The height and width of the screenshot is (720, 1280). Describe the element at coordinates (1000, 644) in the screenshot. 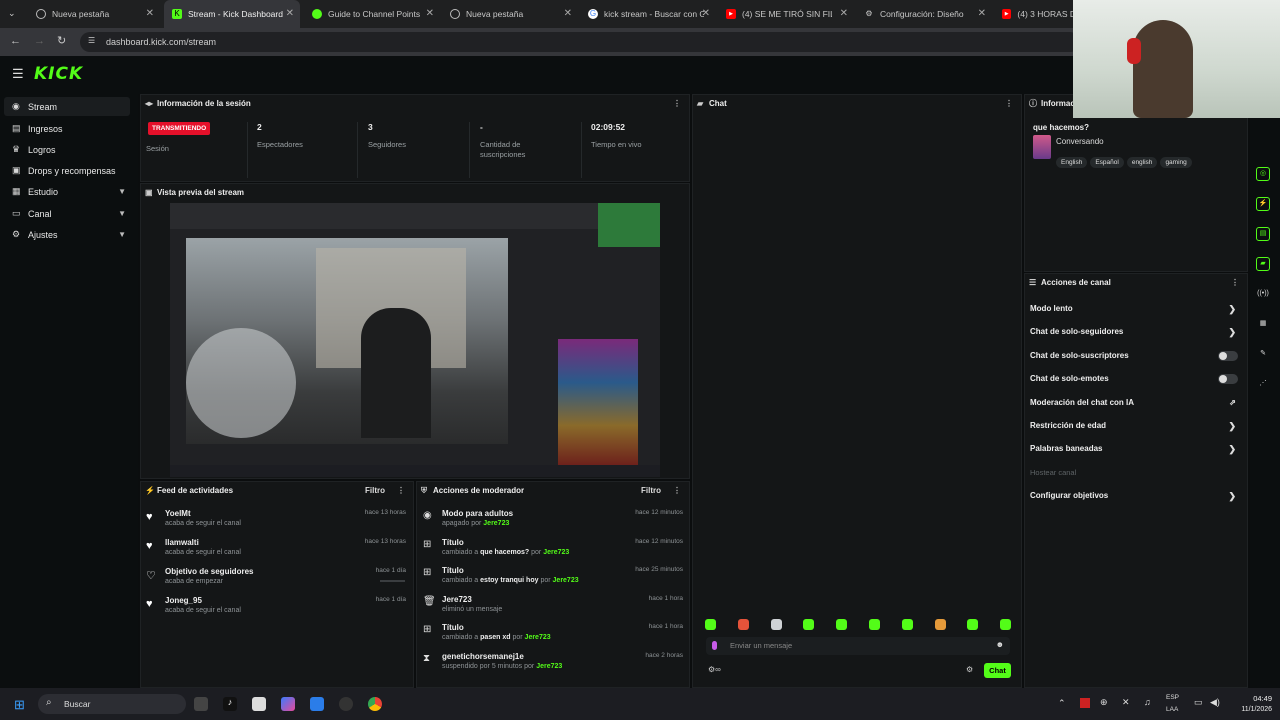

I see `emoji-icon: ☻` at that location.